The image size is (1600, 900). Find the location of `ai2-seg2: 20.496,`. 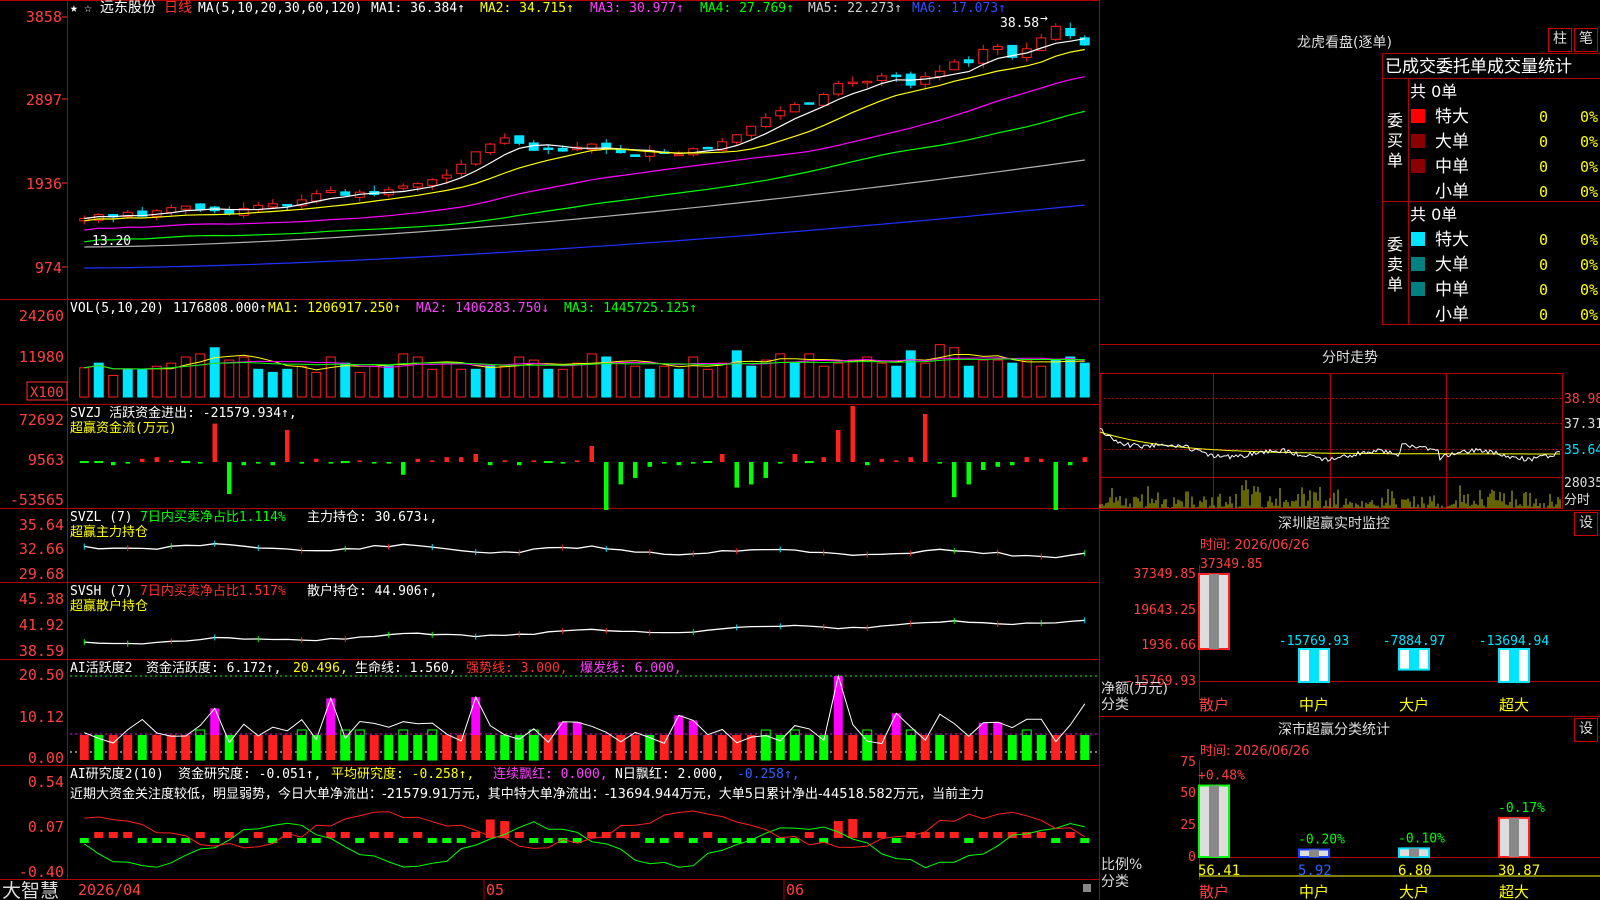

ai2-seg2: 20.496, is located at coordinates (320, 668).